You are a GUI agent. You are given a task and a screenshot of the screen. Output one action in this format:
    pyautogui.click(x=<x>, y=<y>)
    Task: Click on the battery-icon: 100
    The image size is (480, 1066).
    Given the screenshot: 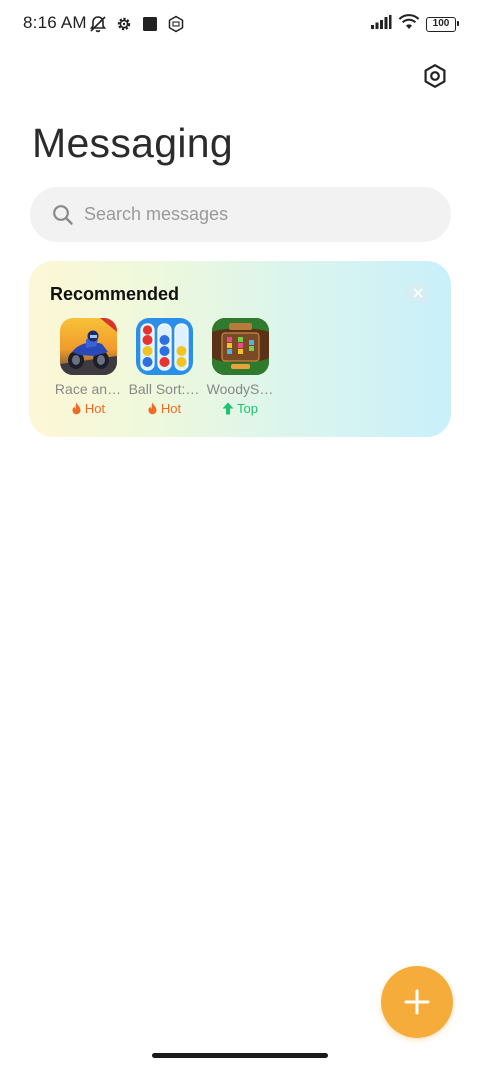 What is the action you would take?
    pyautogui.click(x=442, y=24)
    